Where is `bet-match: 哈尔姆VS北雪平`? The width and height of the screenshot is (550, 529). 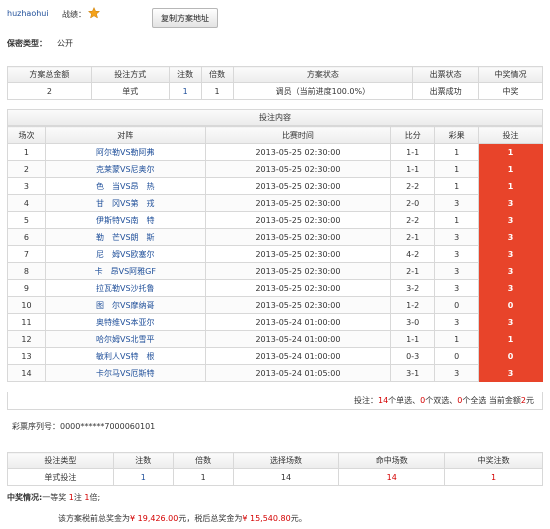 bet-match: 哈尔姆VS北雪平 is located at coordinates (125, 339).